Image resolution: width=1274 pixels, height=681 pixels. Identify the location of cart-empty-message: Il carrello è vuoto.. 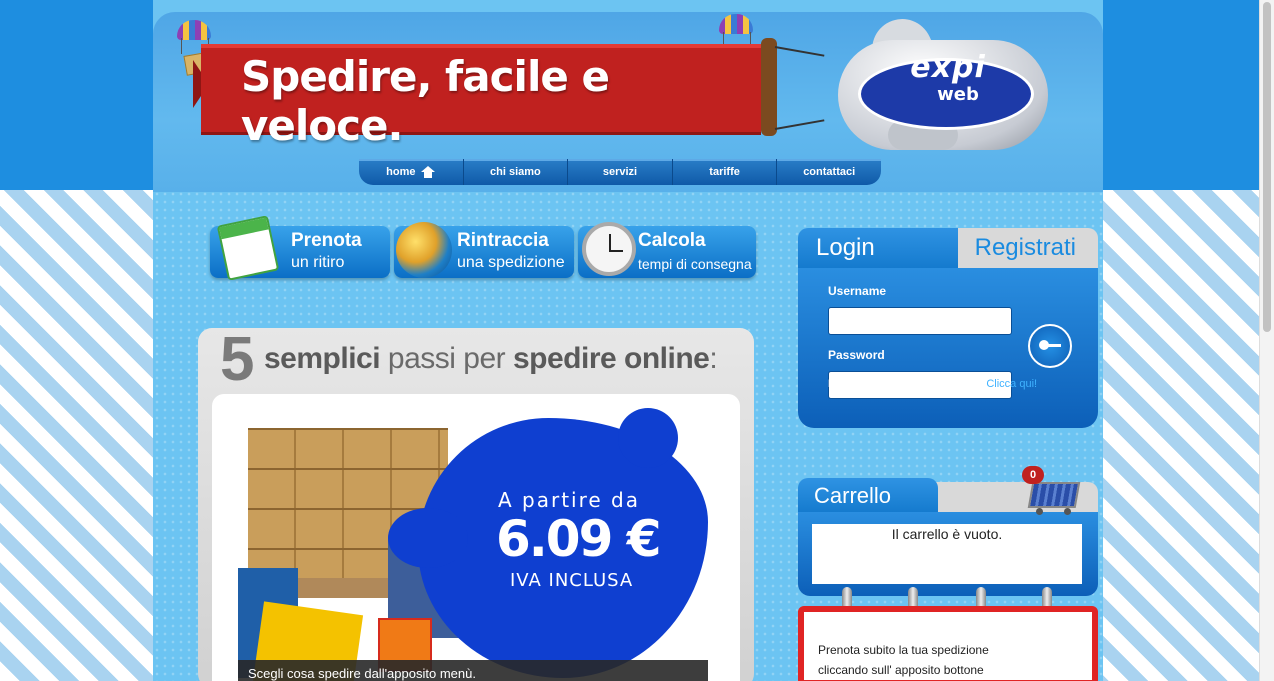
(947, 554).